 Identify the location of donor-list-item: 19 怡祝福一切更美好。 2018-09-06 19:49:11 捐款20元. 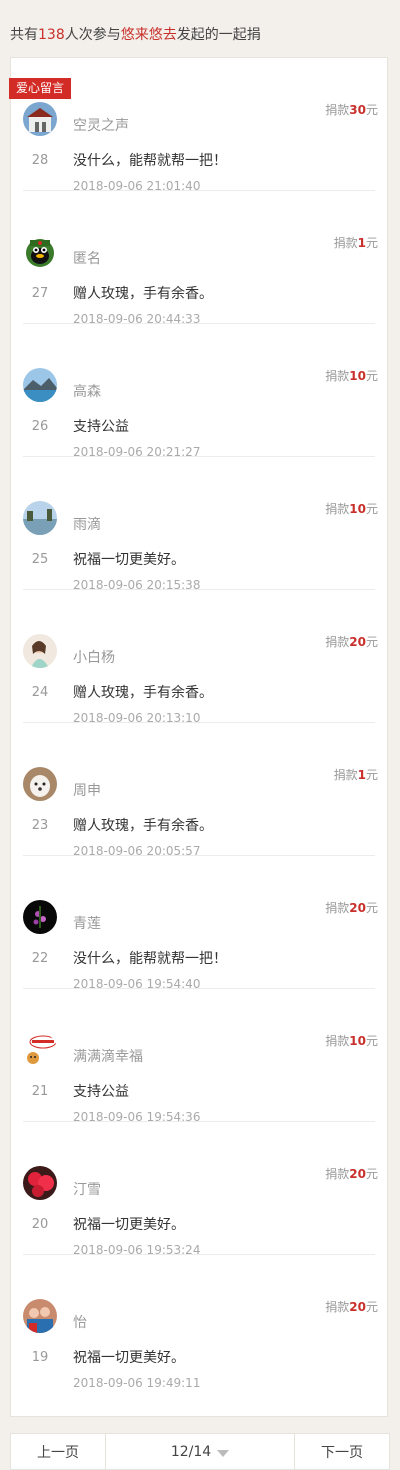
(199, 1322).